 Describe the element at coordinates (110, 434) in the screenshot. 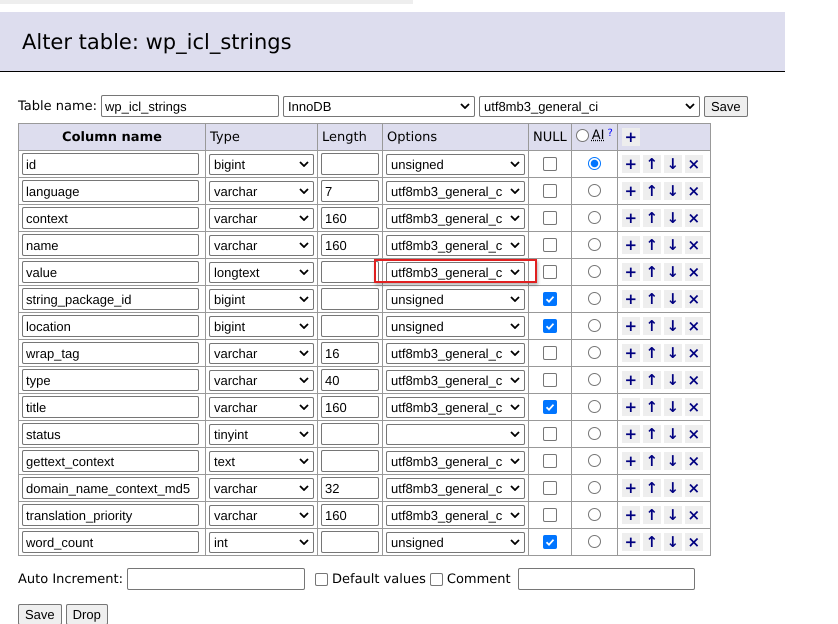

I see `column-name-field: status` at that location.